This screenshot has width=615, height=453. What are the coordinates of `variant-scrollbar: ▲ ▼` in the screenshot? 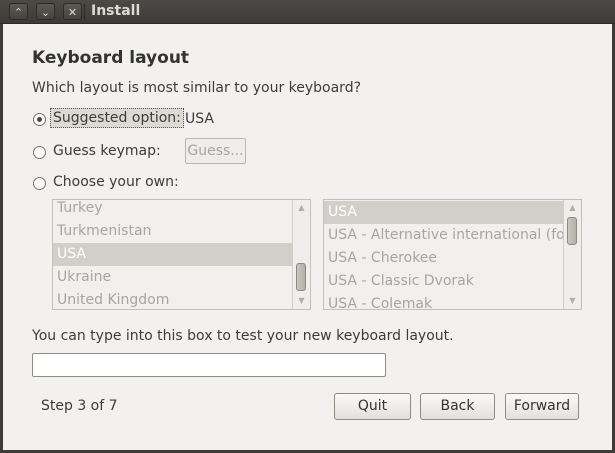 It's located at (572, 254).